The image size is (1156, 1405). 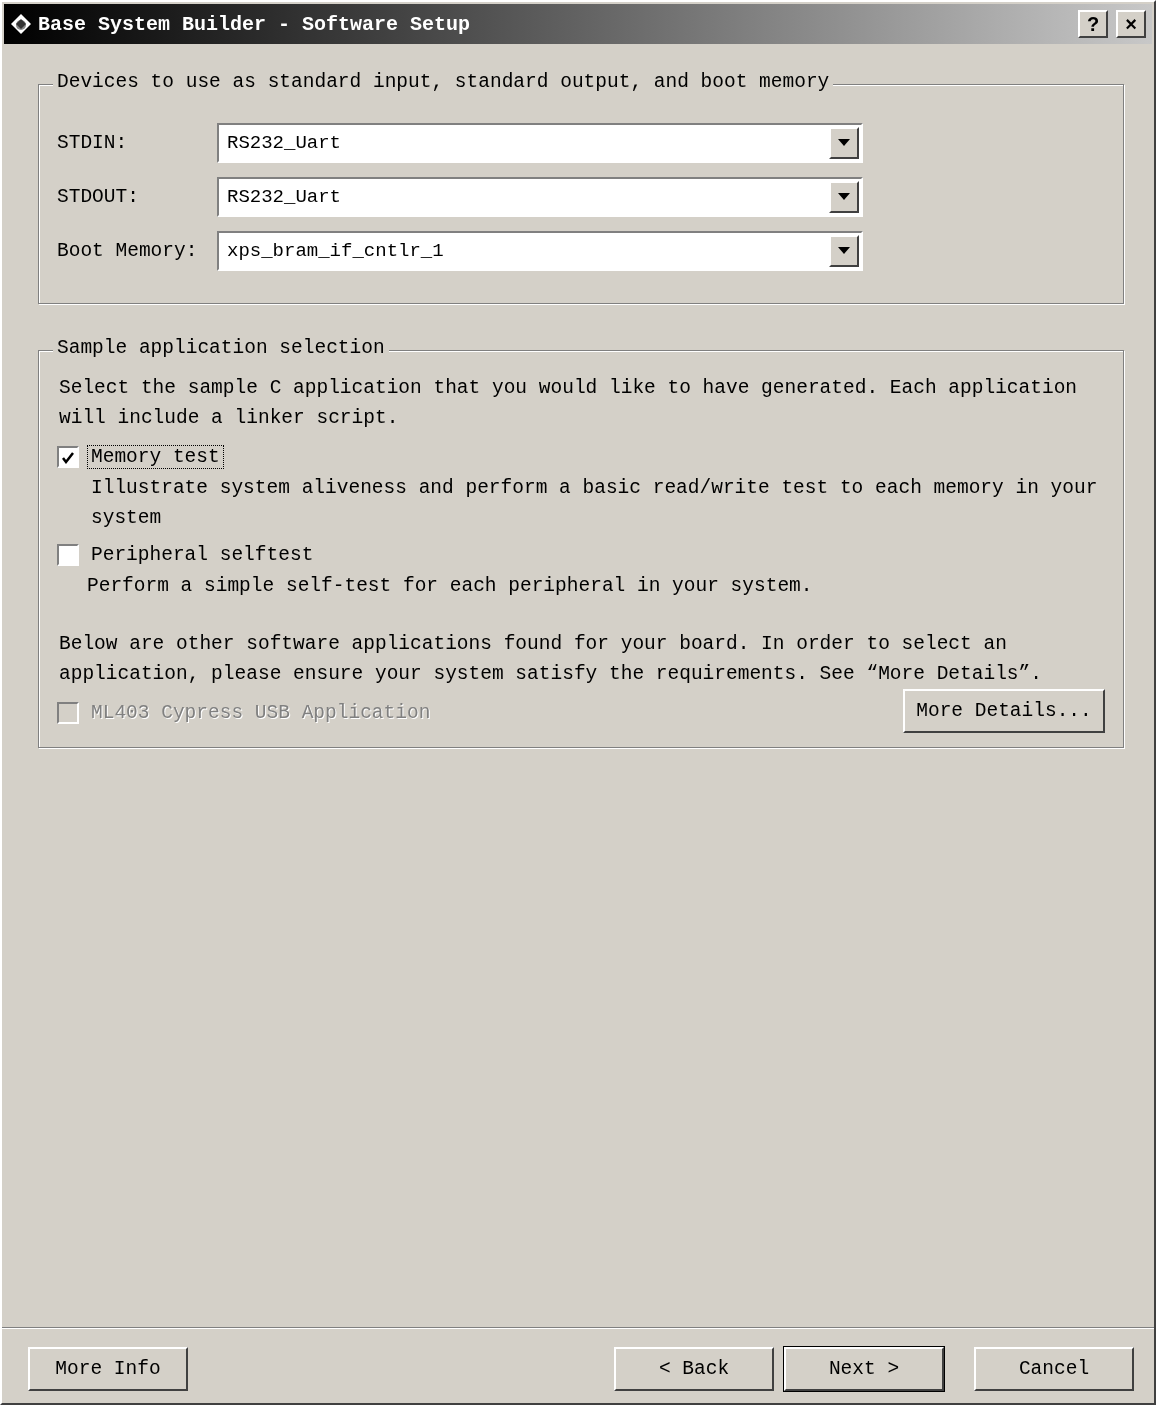 What do you see at coordinates (1093, 24) in the screenshot?
I see `help-button: ?` at bounding box center [1093, 24].